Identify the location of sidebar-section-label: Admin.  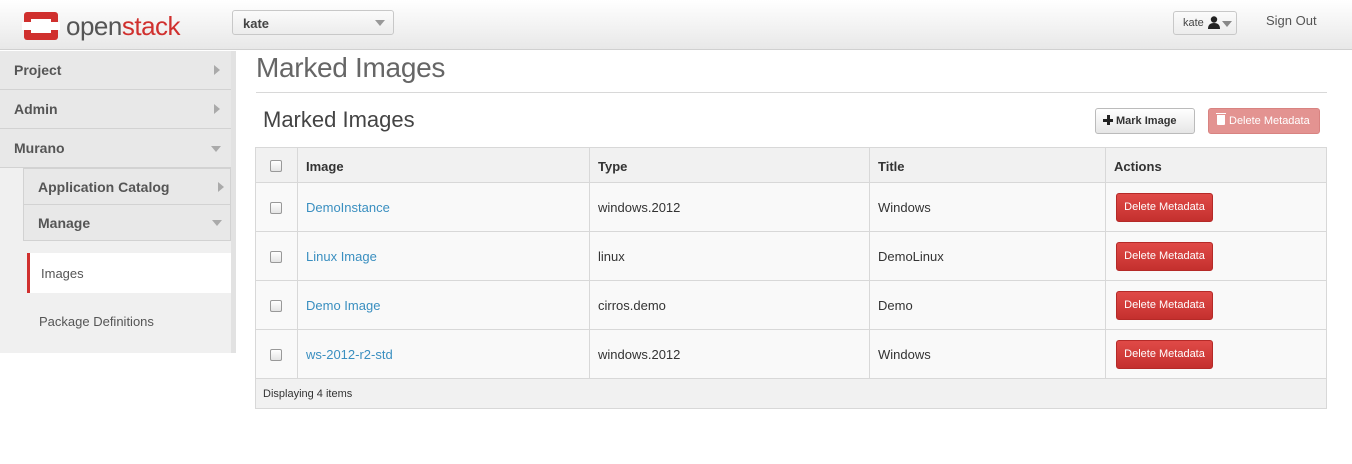
(36, 109).